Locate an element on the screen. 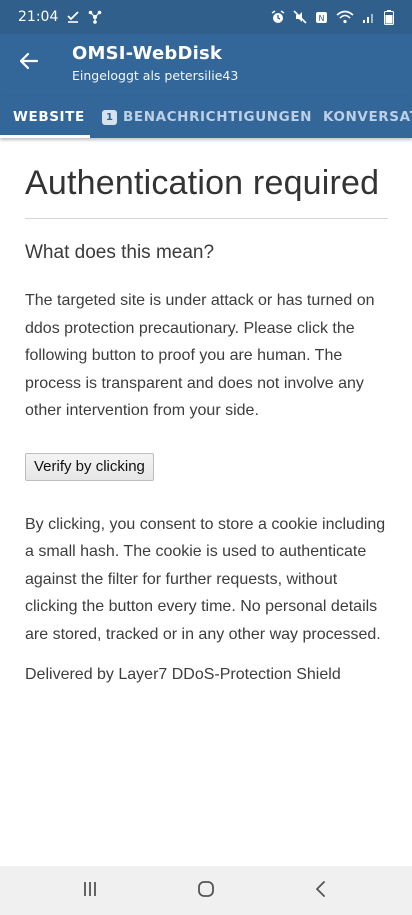  battery-icon is located at coordinates (389, 17).